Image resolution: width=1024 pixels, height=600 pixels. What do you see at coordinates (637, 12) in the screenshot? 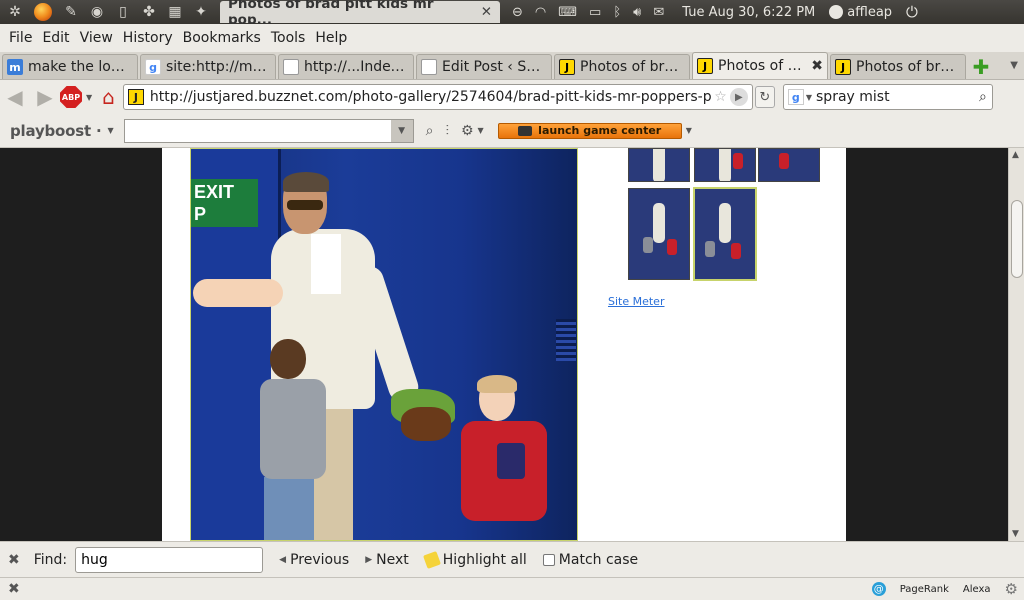
I see `volume-icon: 🔊︎` at bounding box center [637, 12].